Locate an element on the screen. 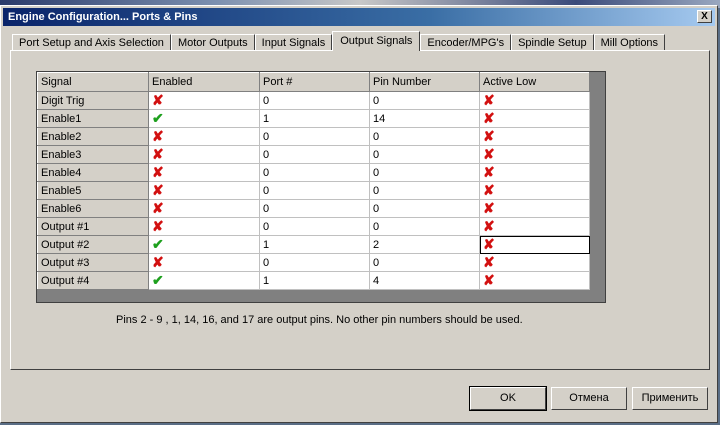 Image resolution: width=720 pixels, height=425 pixels. table-row: Output #2 ✔ 1 2 ✘ is located at coordinates (313, 244).